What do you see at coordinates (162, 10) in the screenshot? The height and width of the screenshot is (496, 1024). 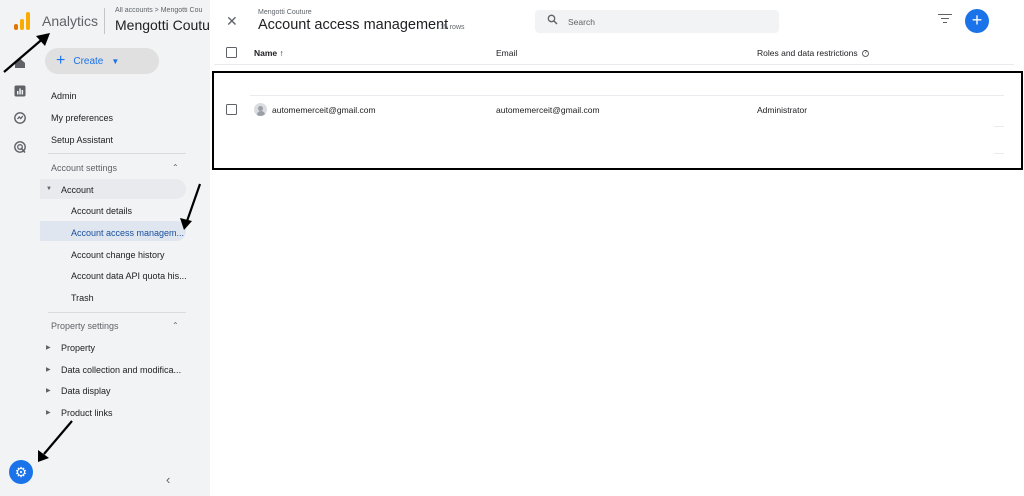 I see `account-breadcrumb: All accounts > Mengotti Cou` at bounding box center [162, 10].